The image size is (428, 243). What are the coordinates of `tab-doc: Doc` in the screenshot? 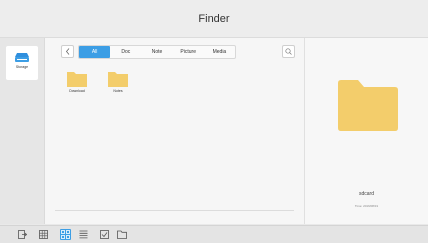 It's located at (125, 52).